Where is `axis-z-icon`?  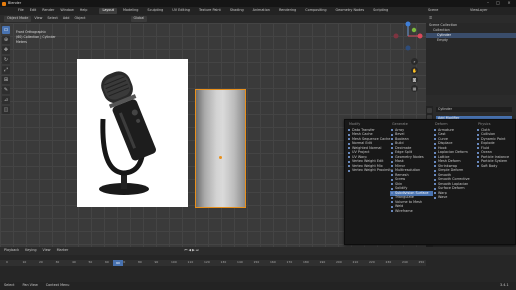 axis-z-icon is located at coordinates (408, 24).